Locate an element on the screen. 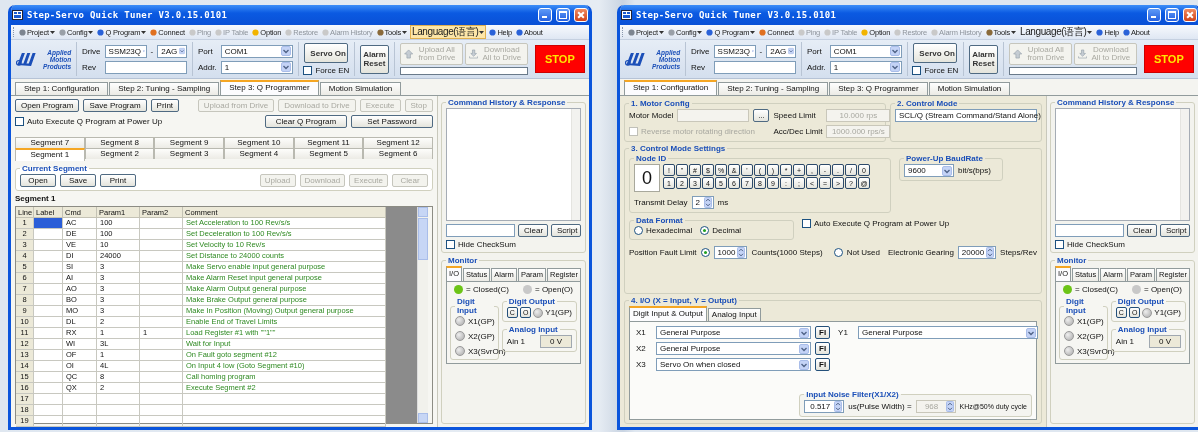 The height and width of the screenshot is (432, 1198). segment-button: Open is located at coordinates (38, 180).